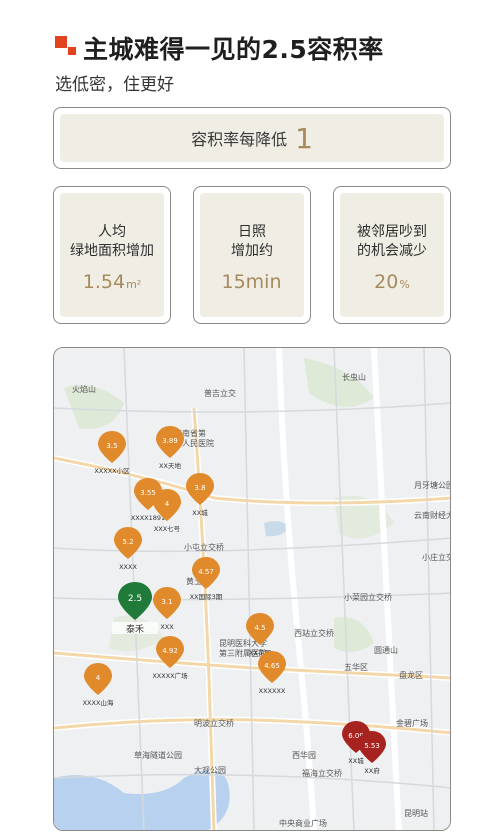  What do you see at coordinates (135, 629) in the screenshot?
I see `project-marker-label: 泰禾` at bounding box center [135, 629].